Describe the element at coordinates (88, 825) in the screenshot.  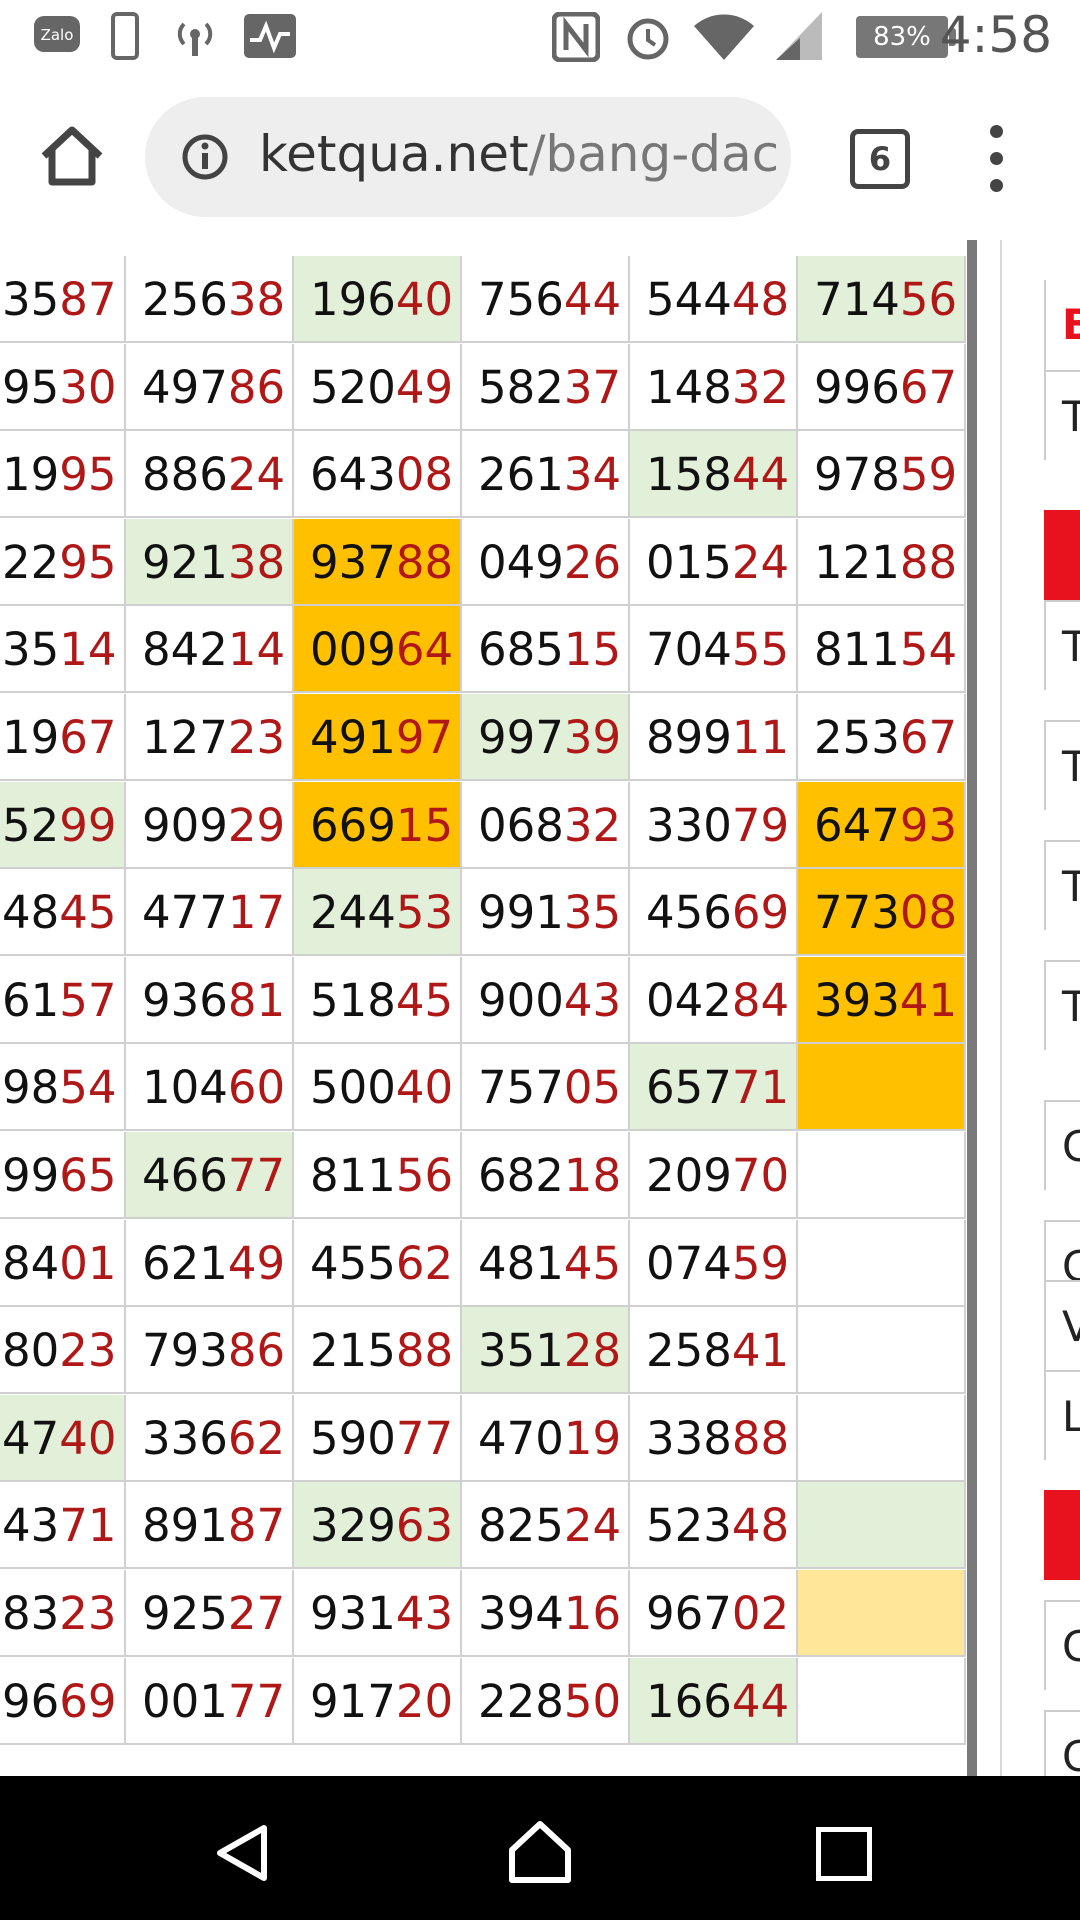
I see `cell-tail-digits: 99` at that location.